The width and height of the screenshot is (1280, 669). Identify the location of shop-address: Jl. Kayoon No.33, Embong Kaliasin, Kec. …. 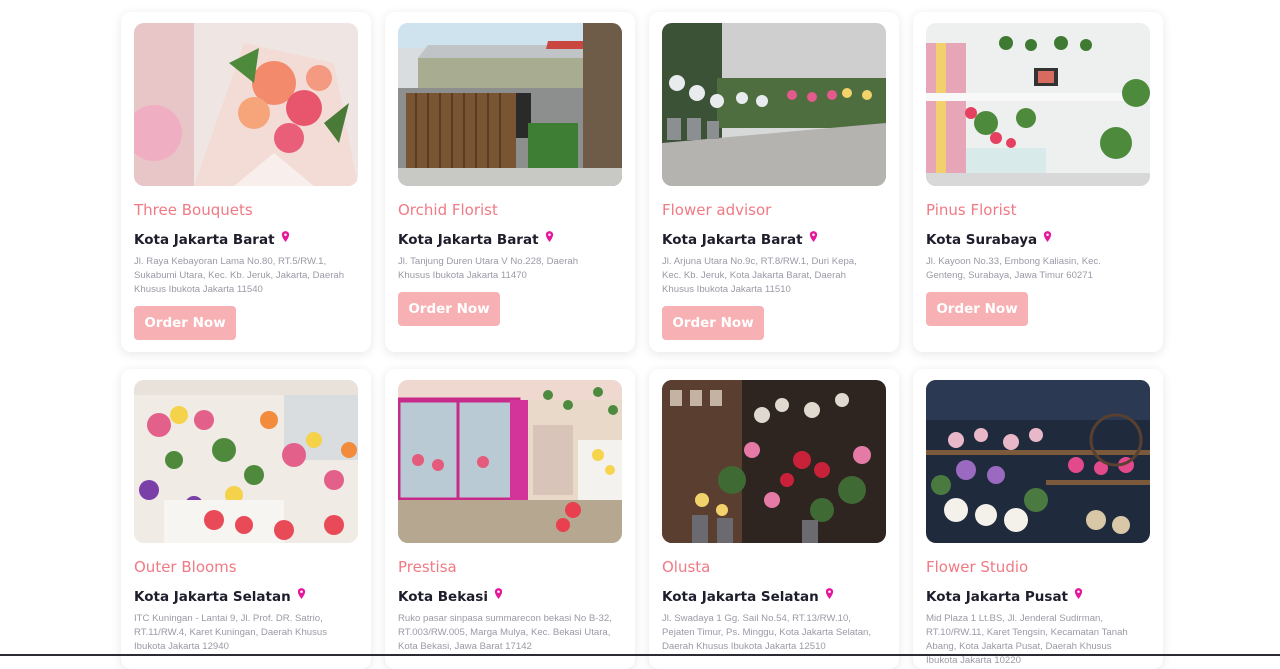
(1013, 268).